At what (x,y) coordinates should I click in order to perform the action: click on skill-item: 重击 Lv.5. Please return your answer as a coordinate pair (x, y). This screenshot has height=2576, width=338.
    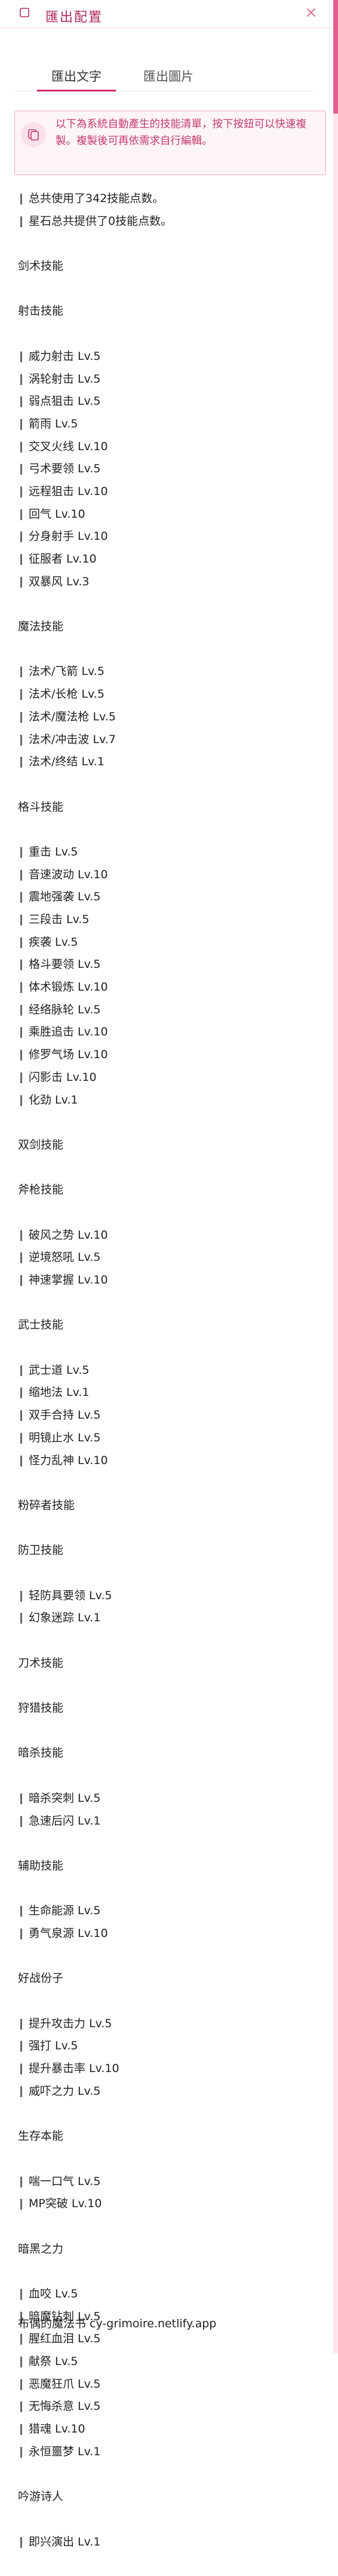
    Looking at the image, I should click on (167, 852).